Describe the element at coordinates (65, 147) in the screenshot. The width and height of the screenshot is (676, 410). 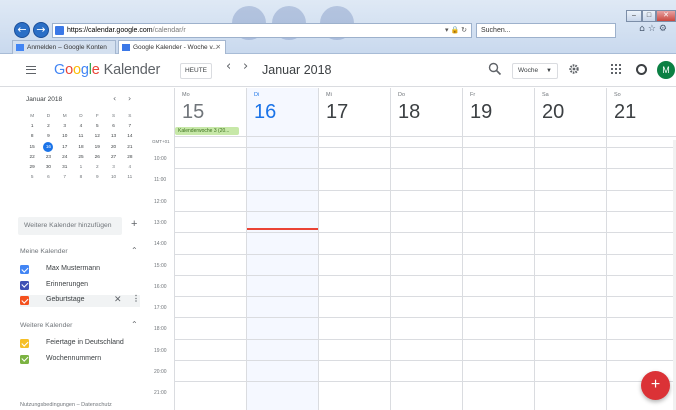
I see `mini-day-cell: 17` at that location.